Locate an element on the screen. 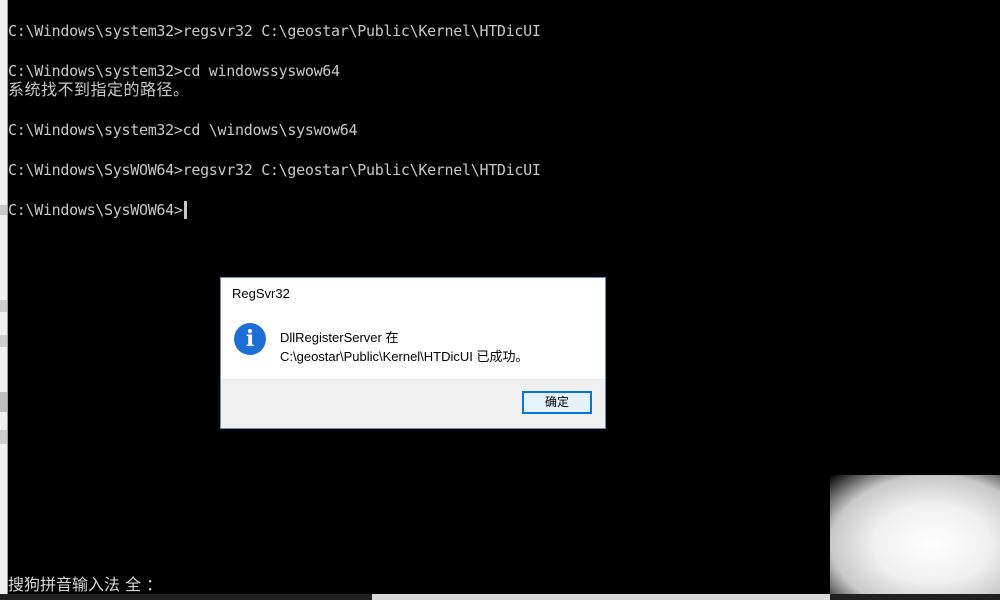  dialog-message-line: DllRegisterServer 在 is located at coordinates (339, 337).